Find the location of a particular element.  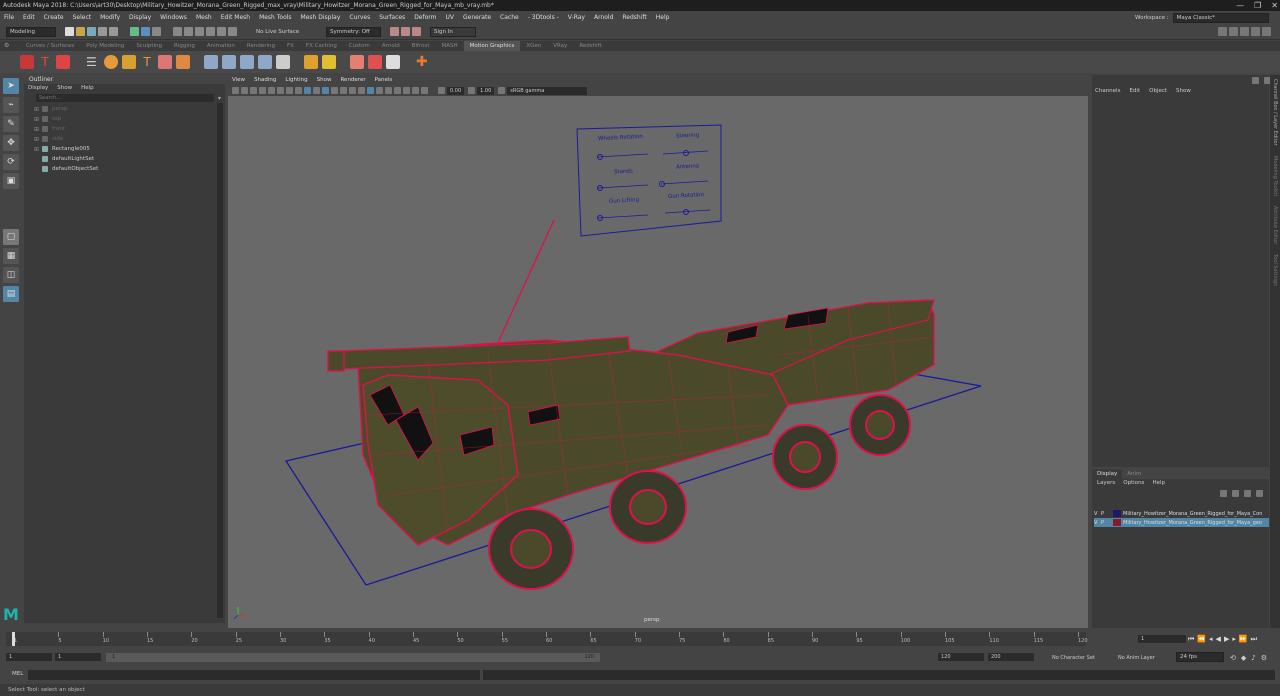

minimize-button: — is located at coordinates (1240, 5).